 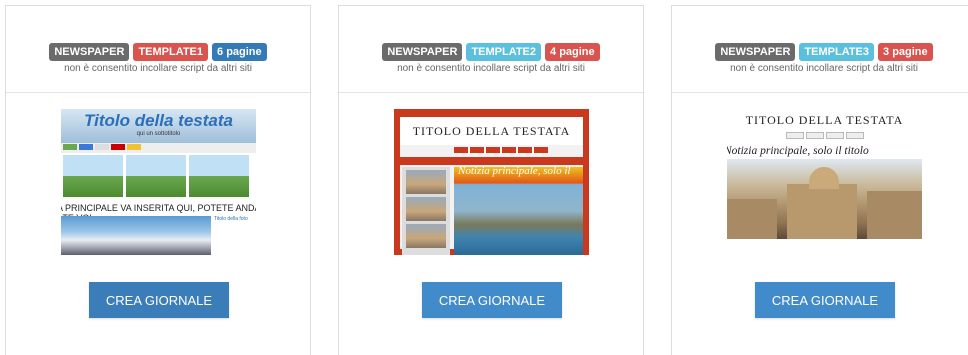 I want to click on preview-caption: Notizia principale, solo il, so click(x=514, y=171).